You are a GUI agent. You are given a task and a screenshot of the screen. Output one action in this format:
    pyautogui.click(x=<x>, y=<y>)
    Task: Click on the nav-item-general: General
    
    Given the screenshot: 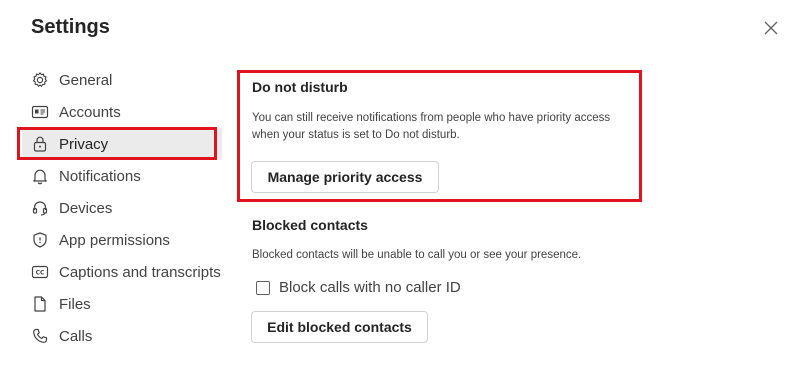 What is the action you would take?
    pyautogui.click(x=122, y=80)
    